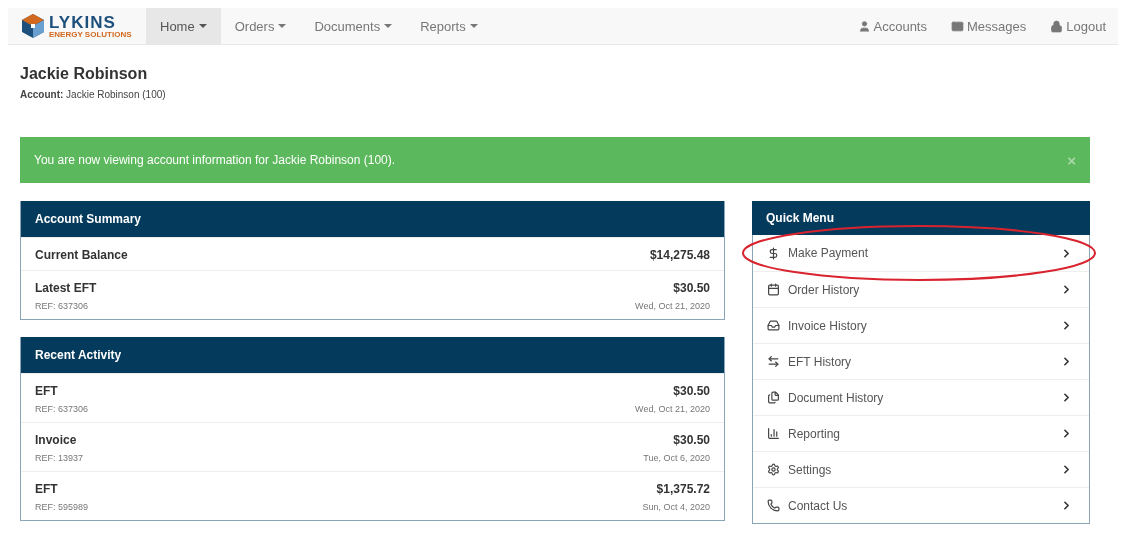  I want to click on phone-icon, so click(773, 505).